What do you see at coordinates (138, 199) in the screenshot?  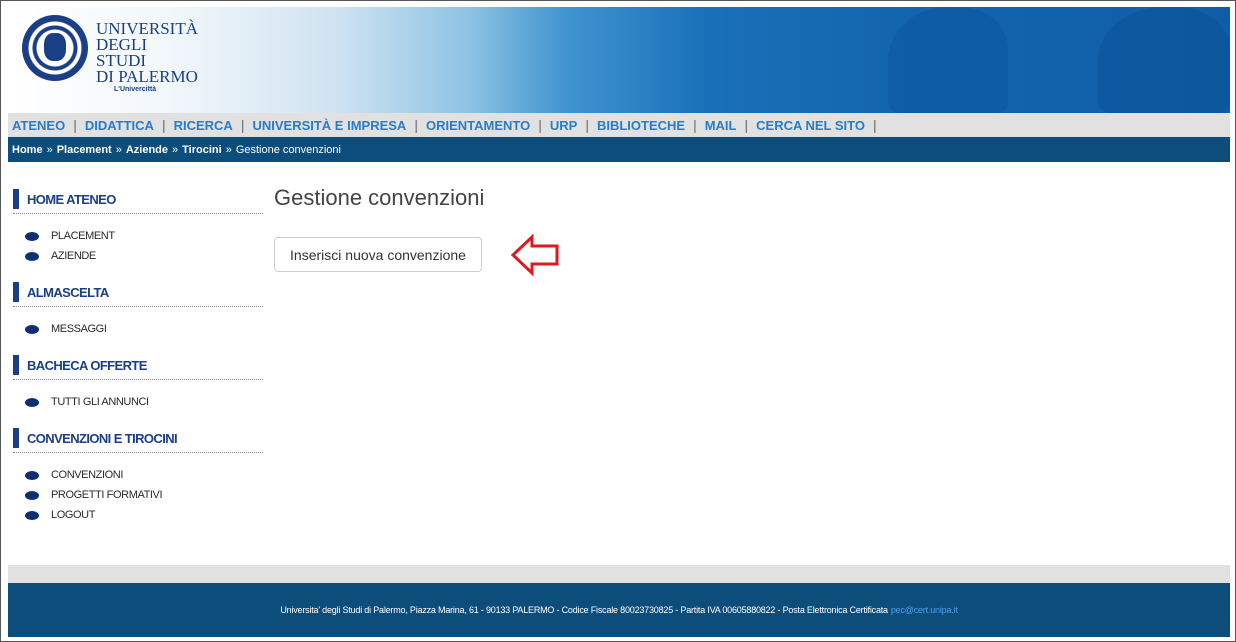 I see `sidebar-heading: HOME ATENEO` at bounding box center [138, 199].